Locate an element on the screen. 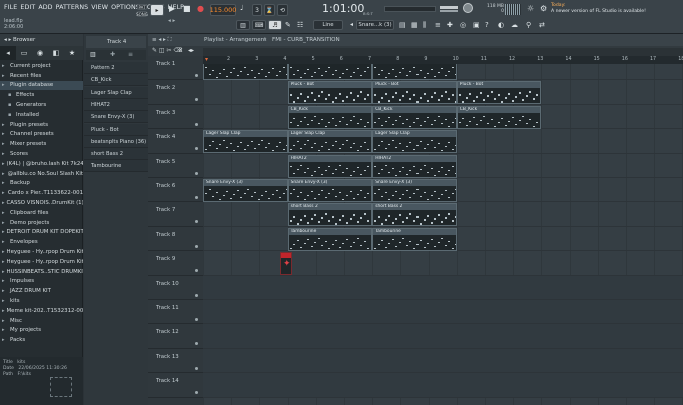 This screenshot has height=405, width=683. browser-item: ▸ Clipboard files is located at coordinates (41, 213).